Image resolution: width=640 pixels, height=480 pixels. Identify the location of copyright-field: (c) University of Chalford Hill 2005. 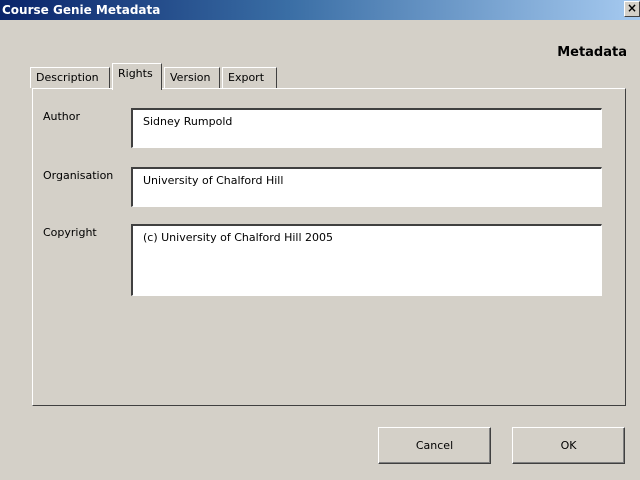
(366, 260).